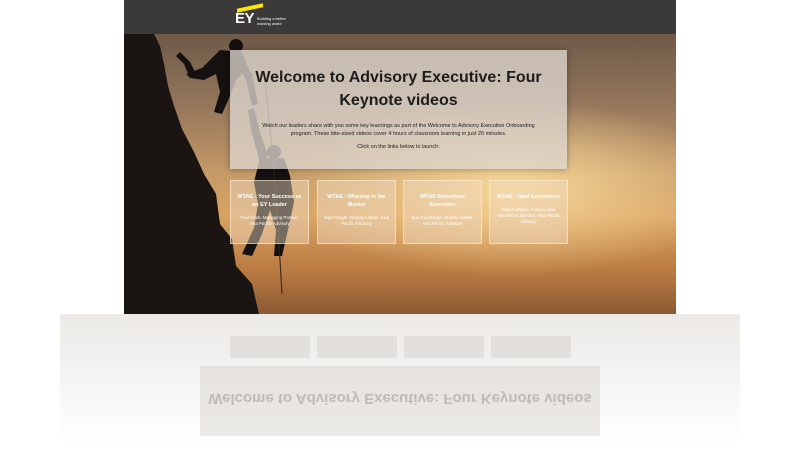 The width and height of the screenshot is (800, 459). I want to click on video-card-title: WTAE Relentless Execution, so click(442, 201).